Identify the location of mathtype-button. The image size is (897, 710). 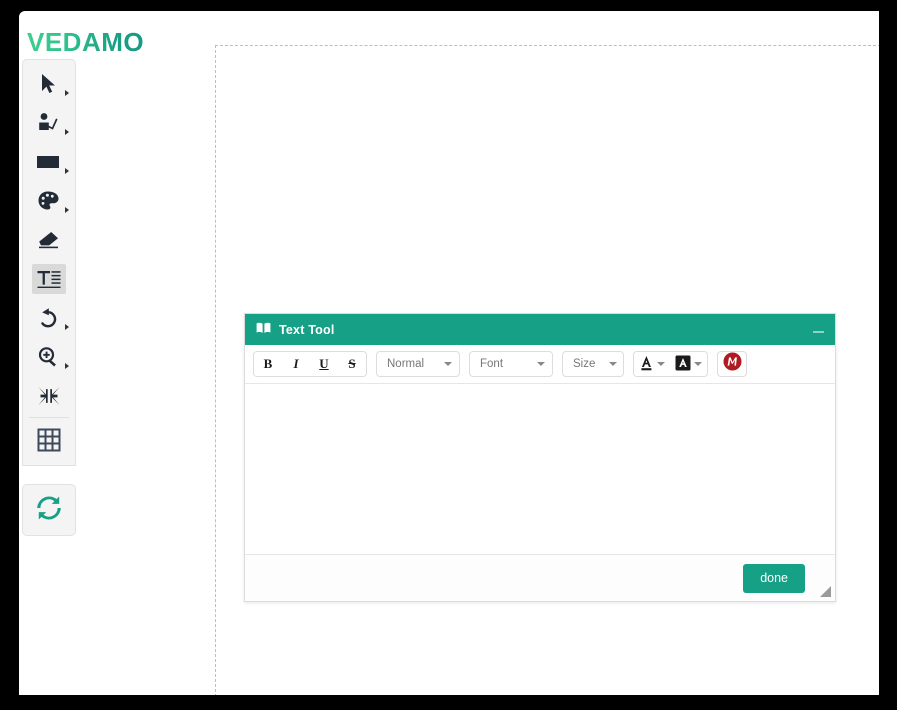
(732, 364).